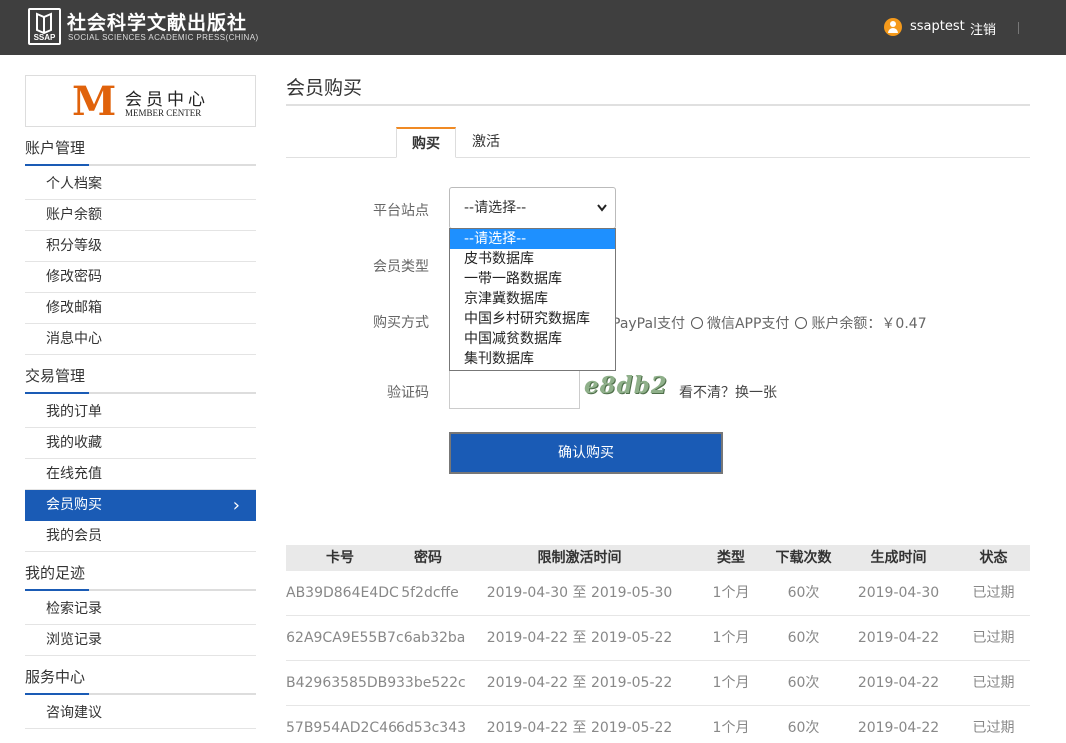  Describe the element at coordinates (140, 246) in the screenshot. I see `sidebar-item-points: 积分等级` at that location.